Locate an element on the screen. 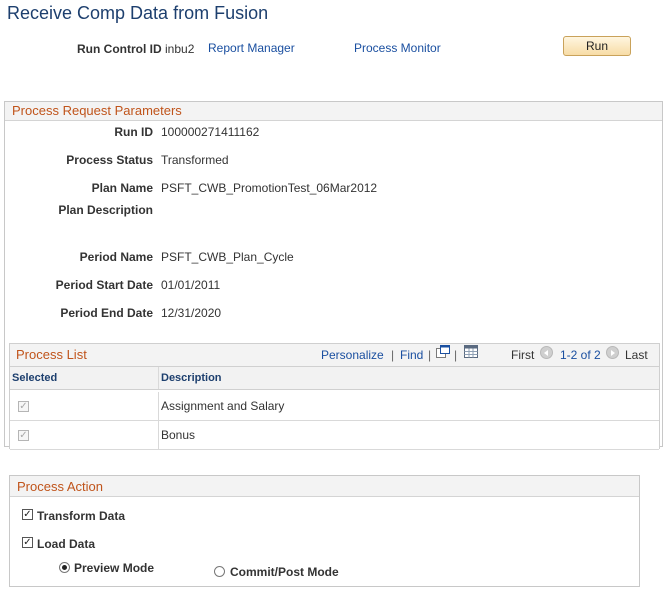 Image resolution: width=667 pixels, height=604 pixels. process-list-column-header: Selected Description is located at coordinates (334, 378).